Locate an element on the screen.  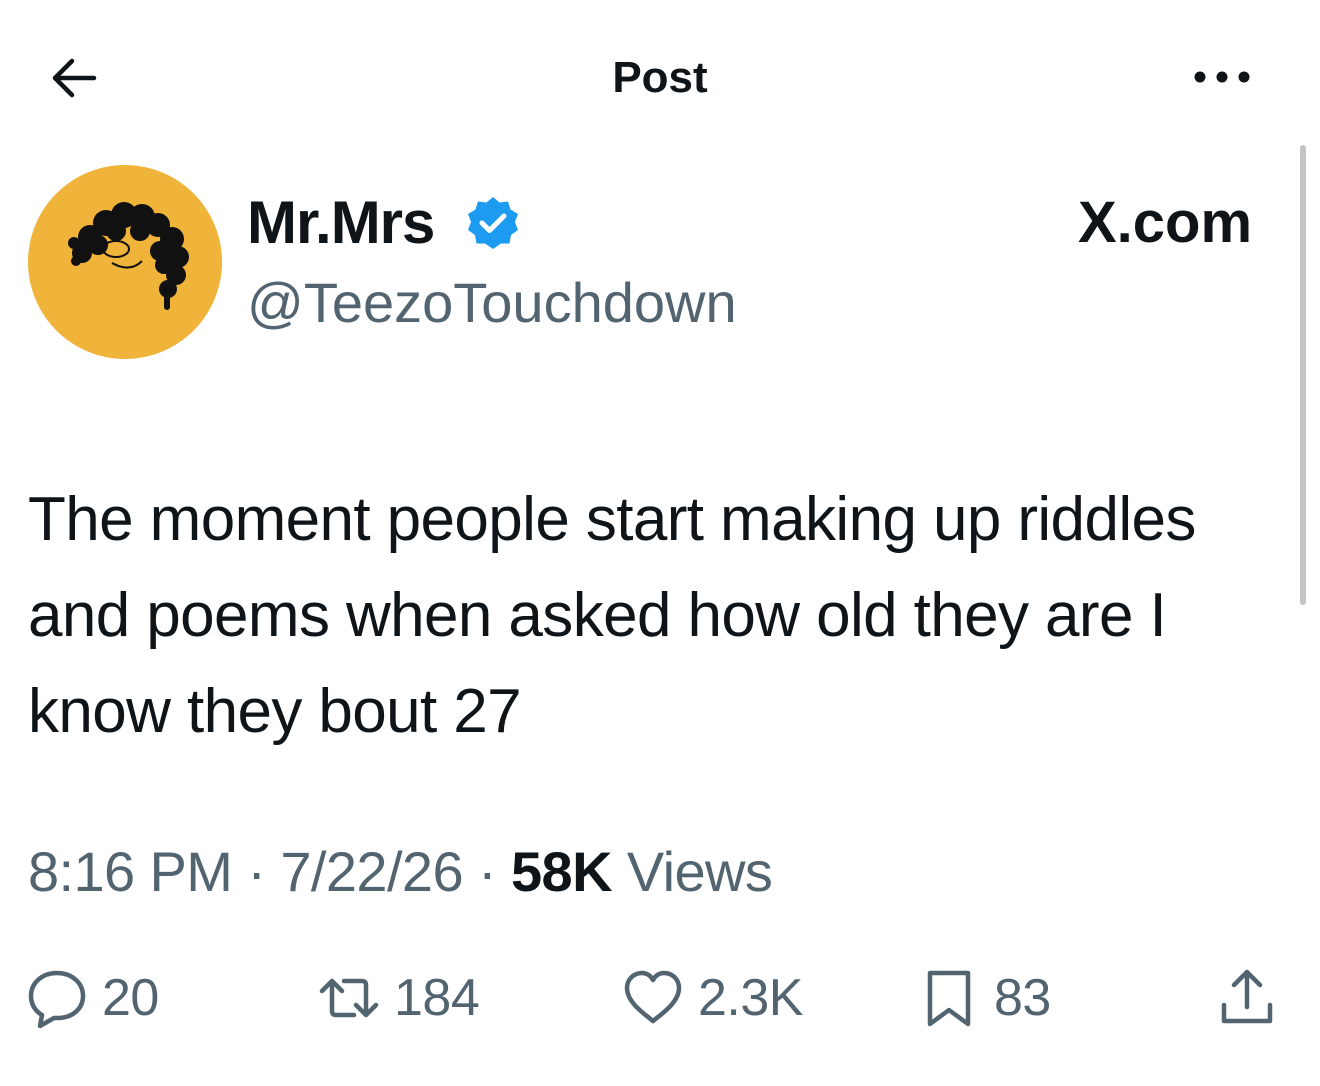
verified-badge-icon is located at coordinates (493, 224).